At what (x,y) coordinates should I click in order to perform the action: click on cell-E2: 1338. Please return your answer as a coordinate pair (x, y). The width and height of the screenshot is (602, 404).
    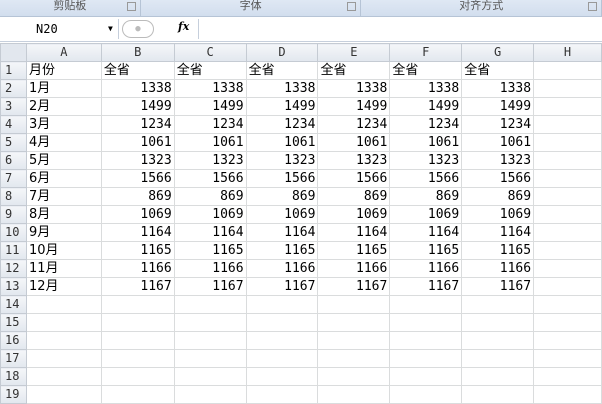
    Looking at the image, I should click on (354, 88).